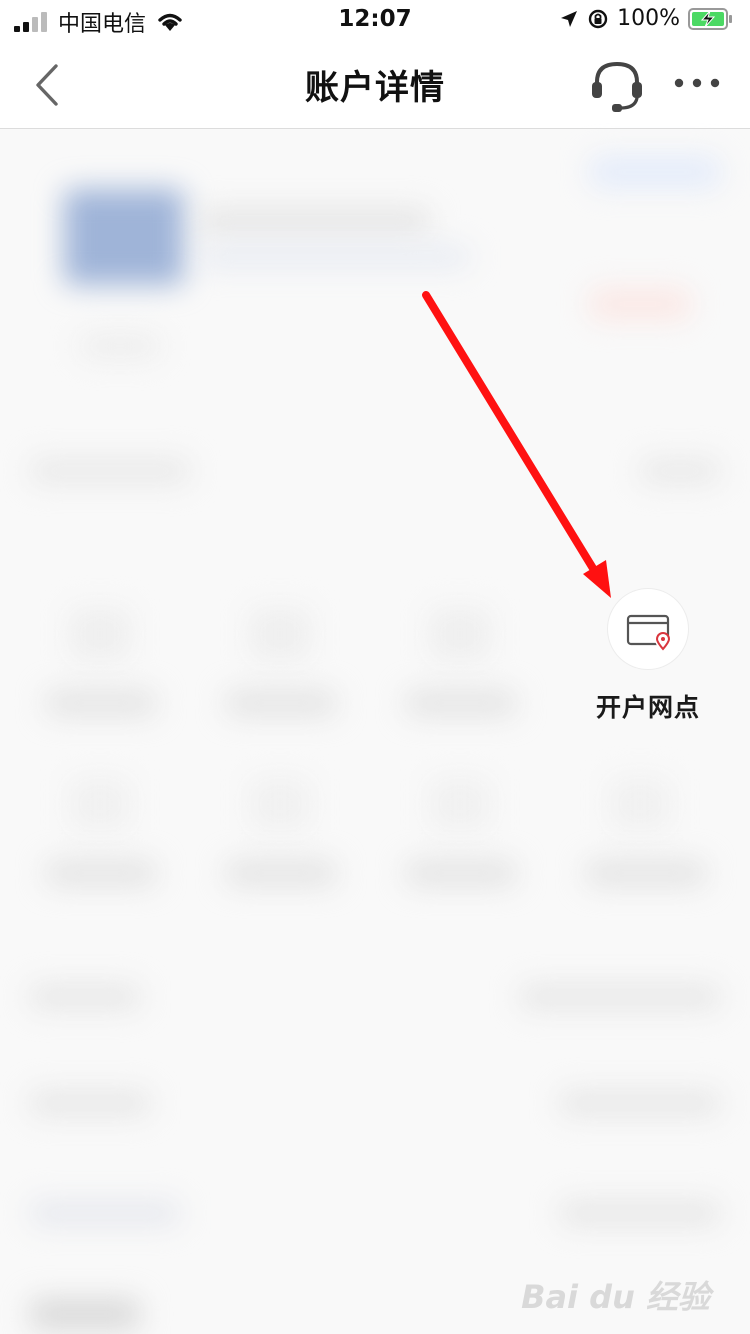 This screenshot has height=1334, width=750. I want to click on blurred-card-name, so click(315, 221).